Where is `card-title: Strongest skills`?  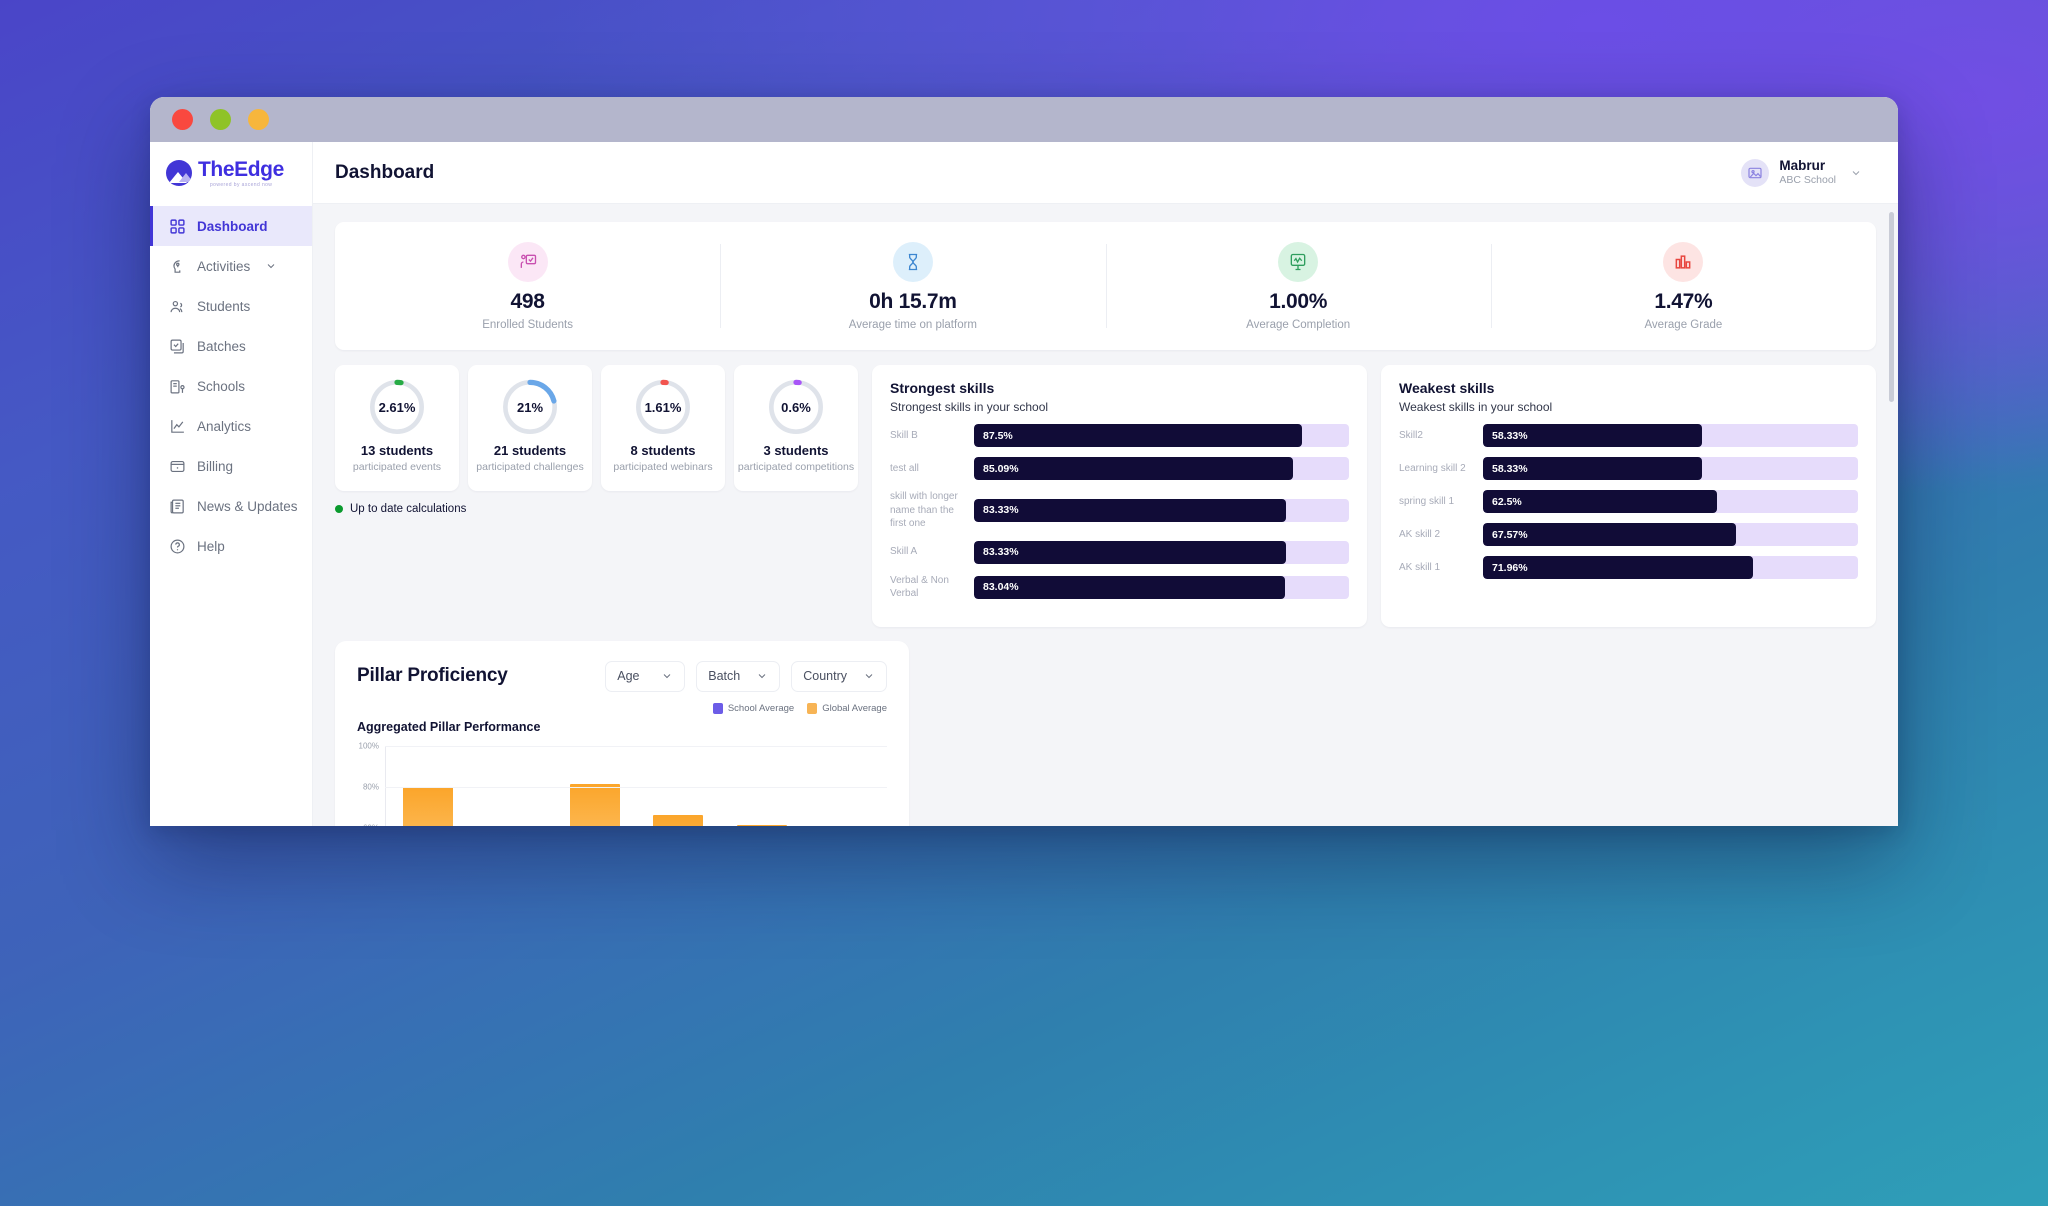
card-title: Strongest skills is located at coordinates (942, 388).